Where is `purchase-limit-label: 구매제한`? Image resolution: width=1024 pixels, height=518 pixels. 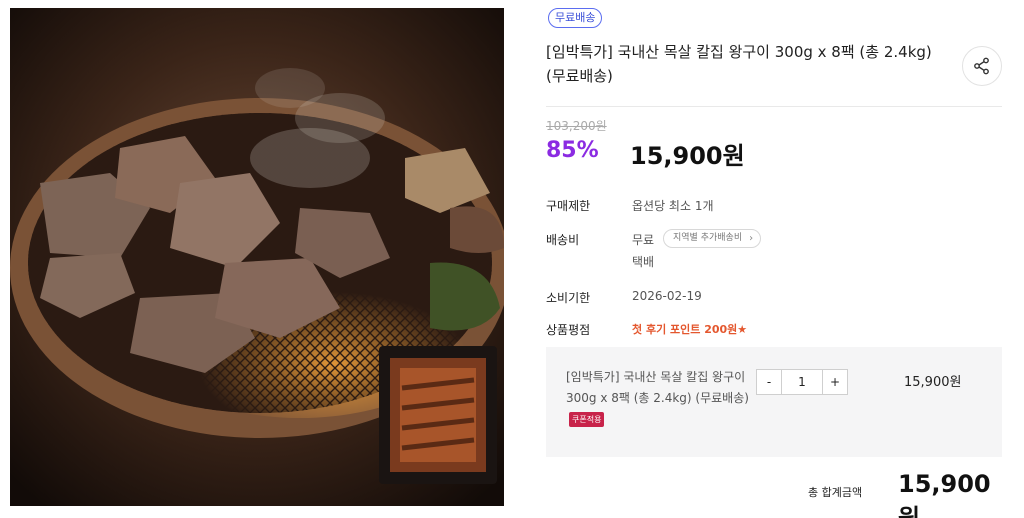 purchase-limit-label: 구매제한 is located at coordinates (568, 206).